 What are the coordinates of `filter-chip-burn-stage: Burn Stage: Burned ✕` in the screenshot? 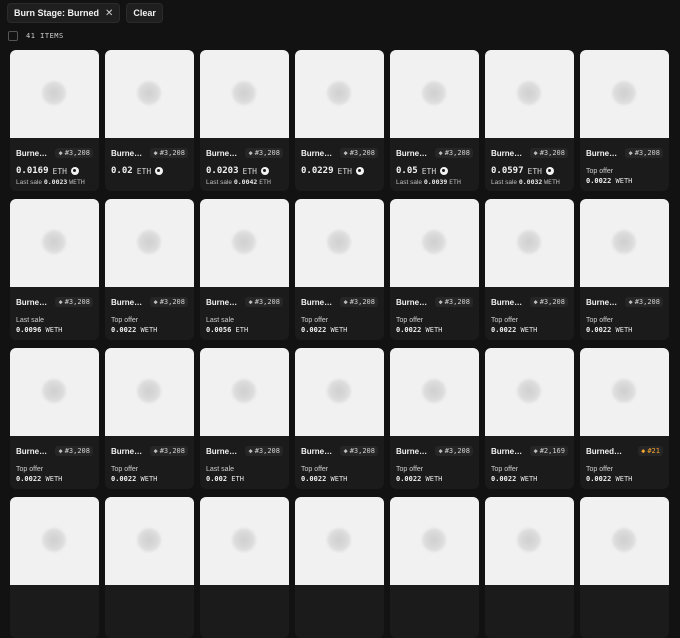 It's located at (64, 13).